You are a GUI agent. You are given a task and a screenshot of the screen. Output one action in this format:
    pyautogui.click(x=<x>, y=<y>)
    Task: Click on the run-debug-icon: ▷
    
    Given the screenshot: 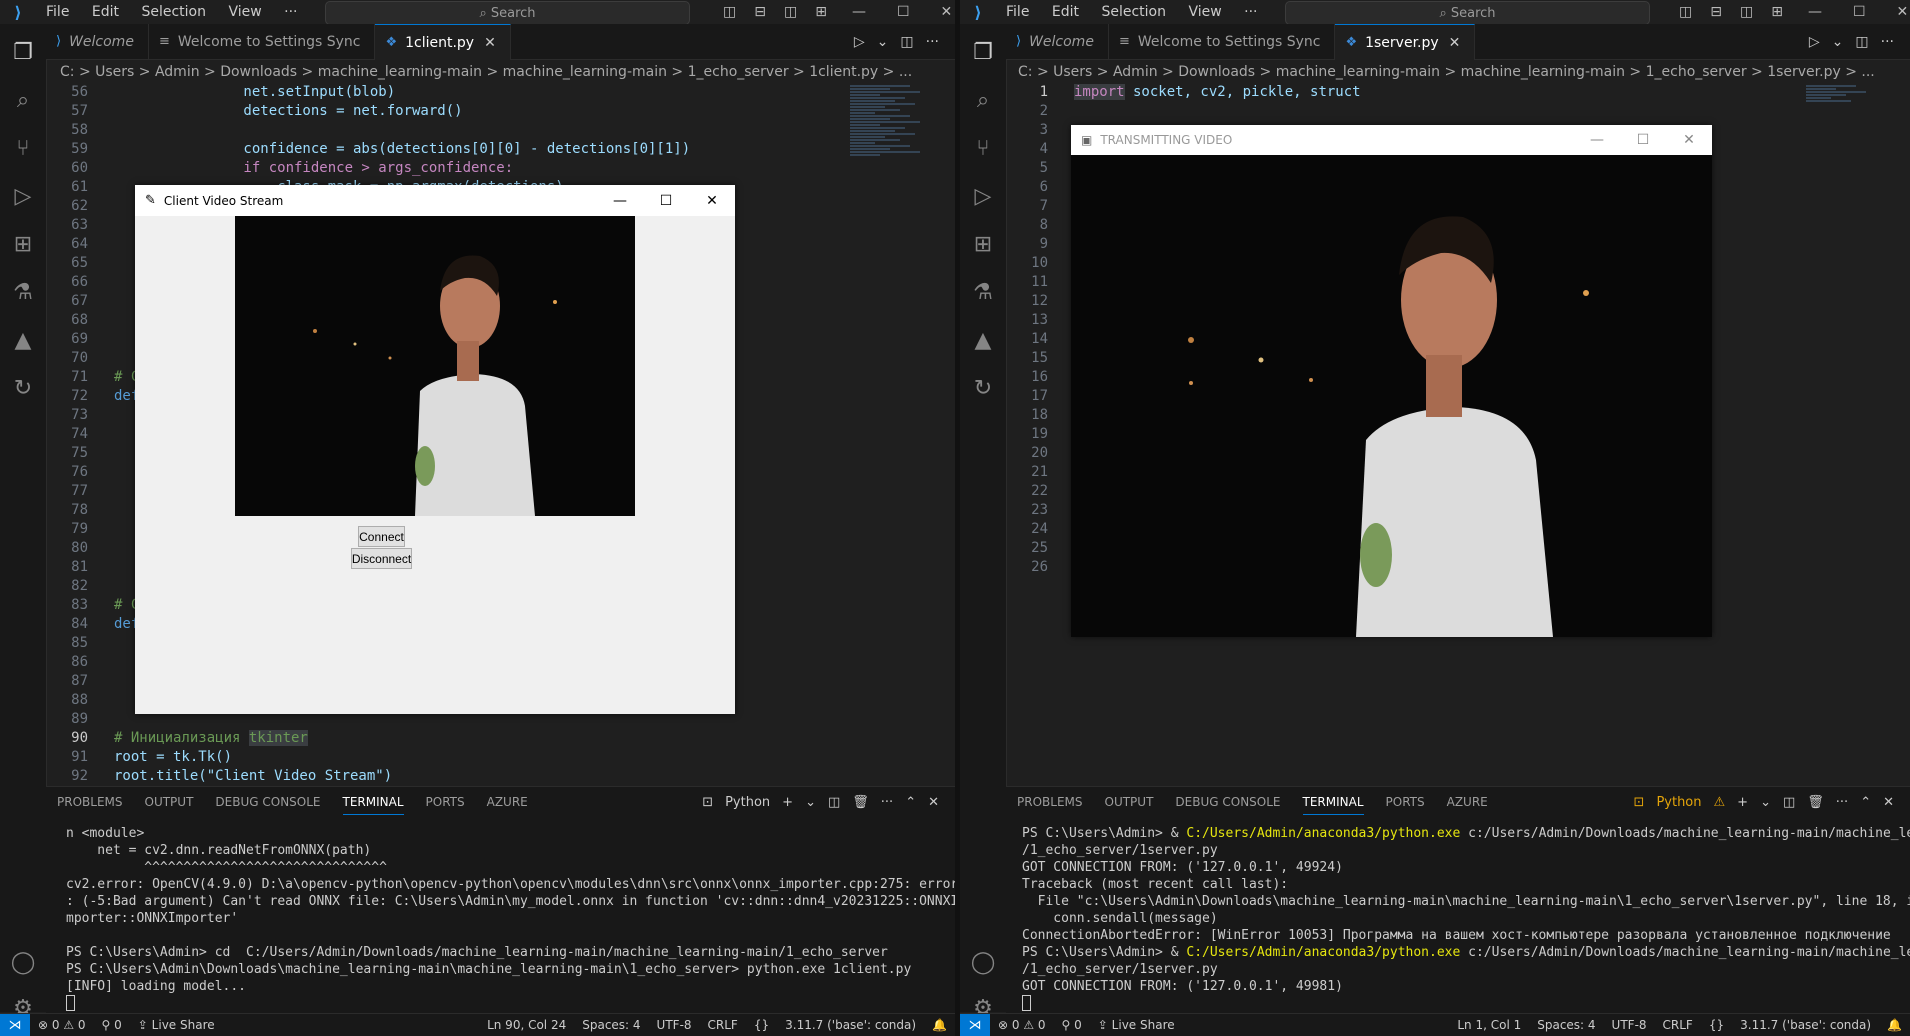 What is the action you would take?
    pyautogui.click(x=983, y=196)
    